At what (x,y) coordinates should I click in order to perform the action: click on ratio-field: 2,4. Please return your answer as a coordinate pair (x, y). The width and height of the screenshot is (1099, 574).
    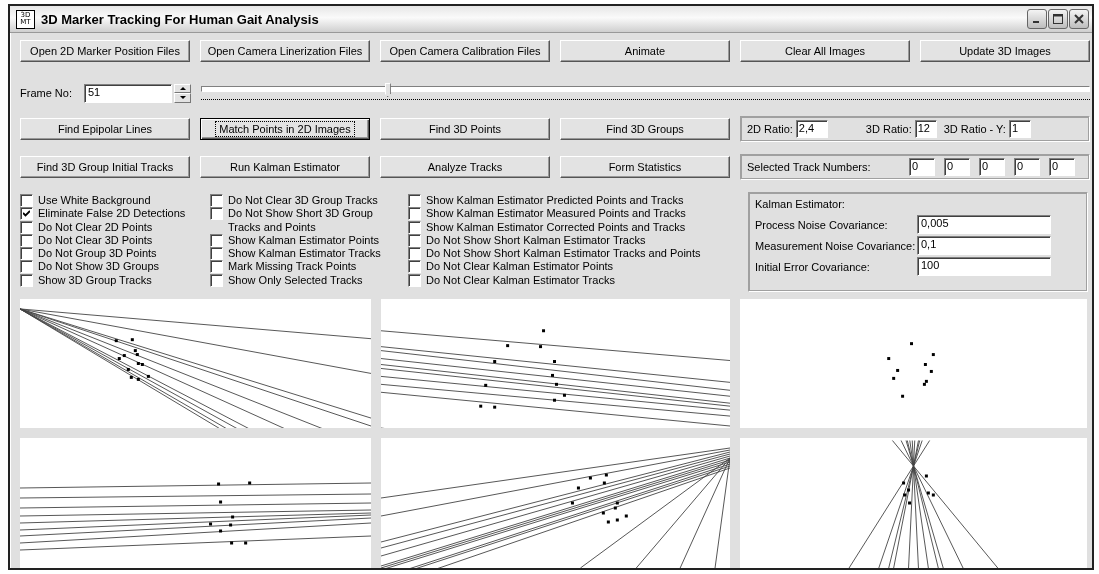
    Looking at the image, I should click on (811, 129).